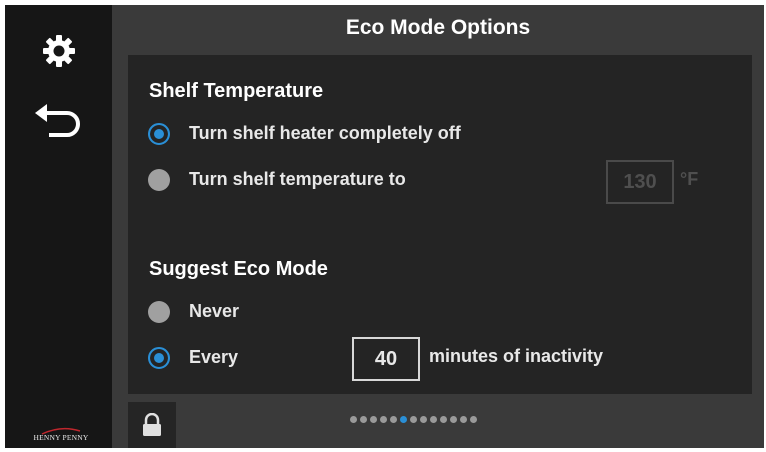 This screenshot has height=452, width=766. What do you see at coordinates (689, 179) in the screenshot?
I see `temperature-unit: °F` at bounding box center [689, 179].